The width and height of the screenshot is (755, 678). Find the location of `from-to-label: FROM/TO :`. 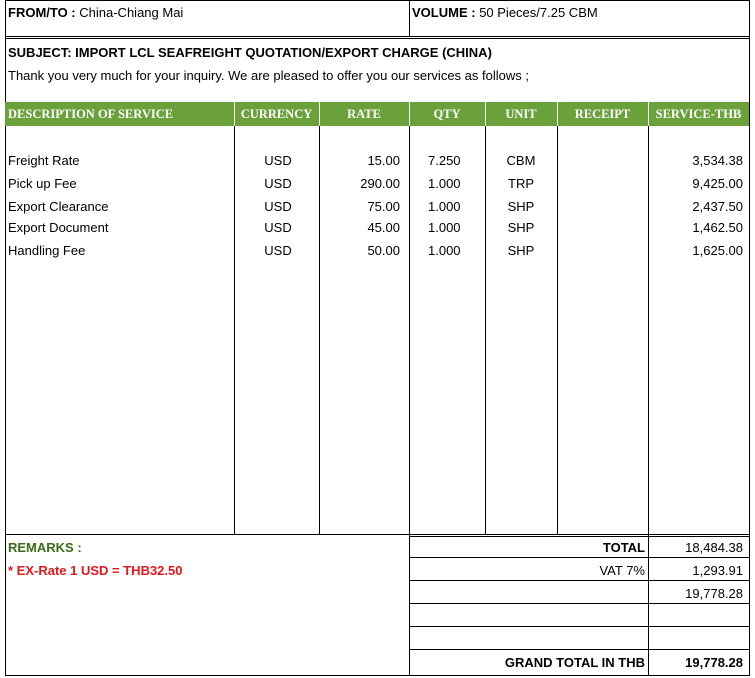

from-to-label: FROM/TO : is located at coordinates (42, 12).